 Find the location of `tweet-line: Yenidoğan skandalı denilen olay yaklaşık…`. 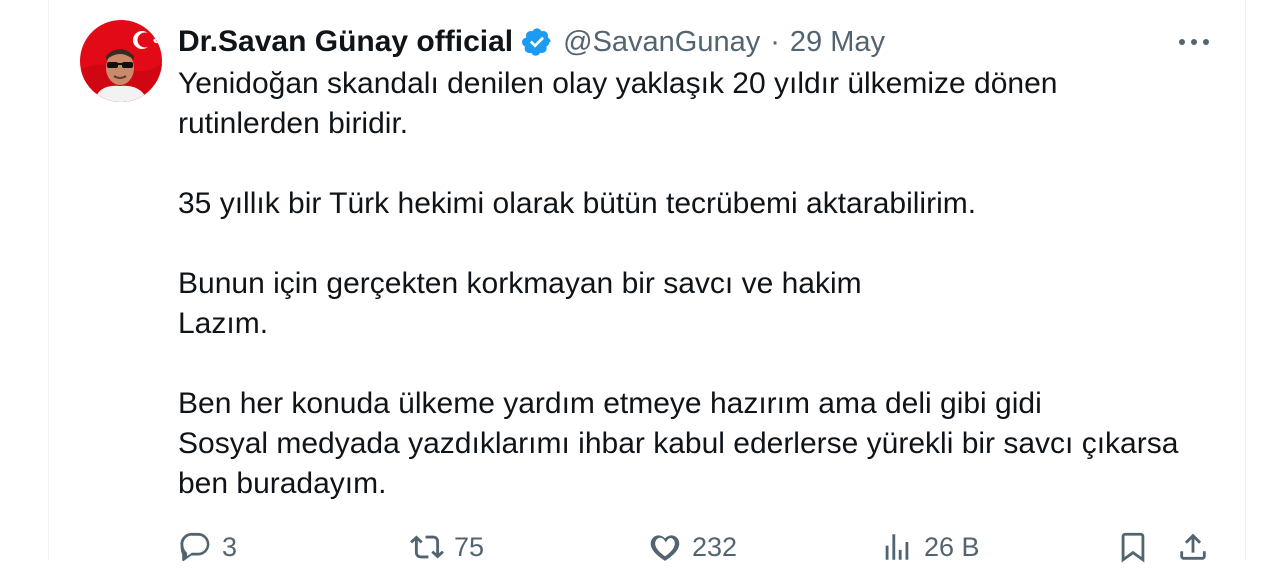

tweet-line: Yenidoğan skandalı denilen olay yaklaşık… is located at coordinates (618, 83).